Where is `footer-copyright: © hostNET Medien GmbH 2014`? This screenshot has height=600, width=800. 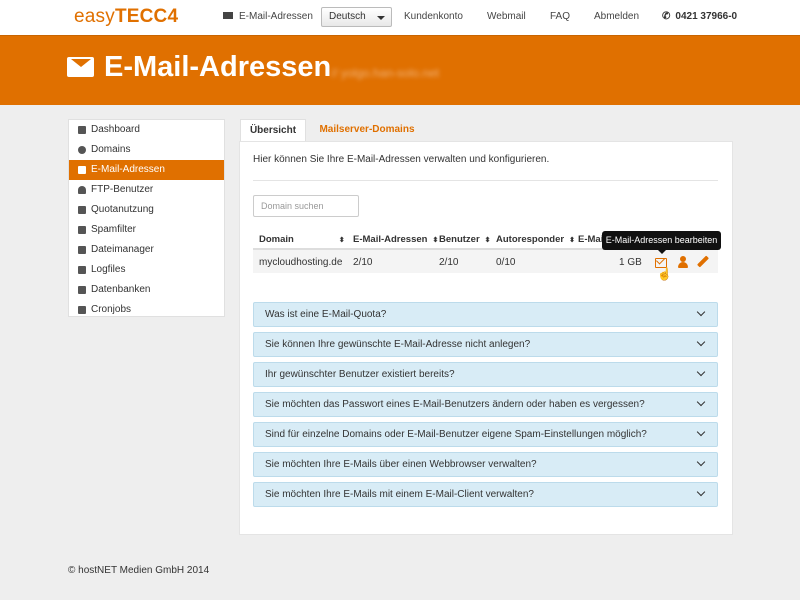
footer-copyright: © hostNET Medien GmbH 2014 is located at coordinates (139, 570).